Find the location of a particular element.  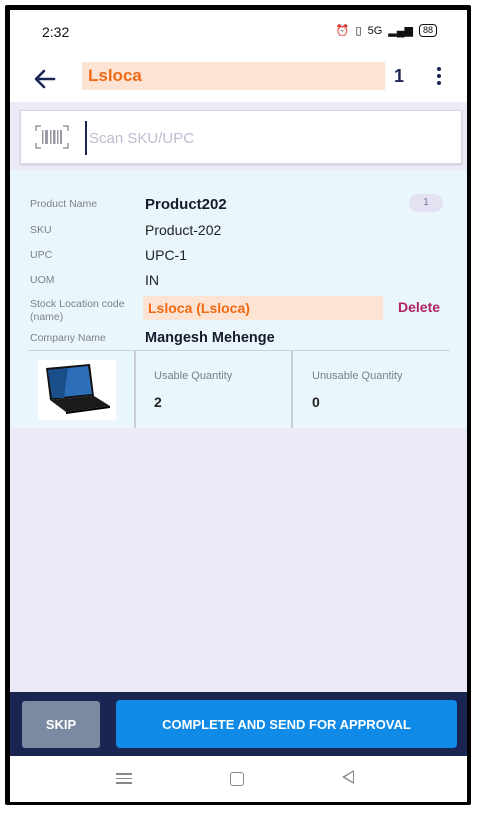

network-5g-icon: 5G is located at coordinates (375, 30).